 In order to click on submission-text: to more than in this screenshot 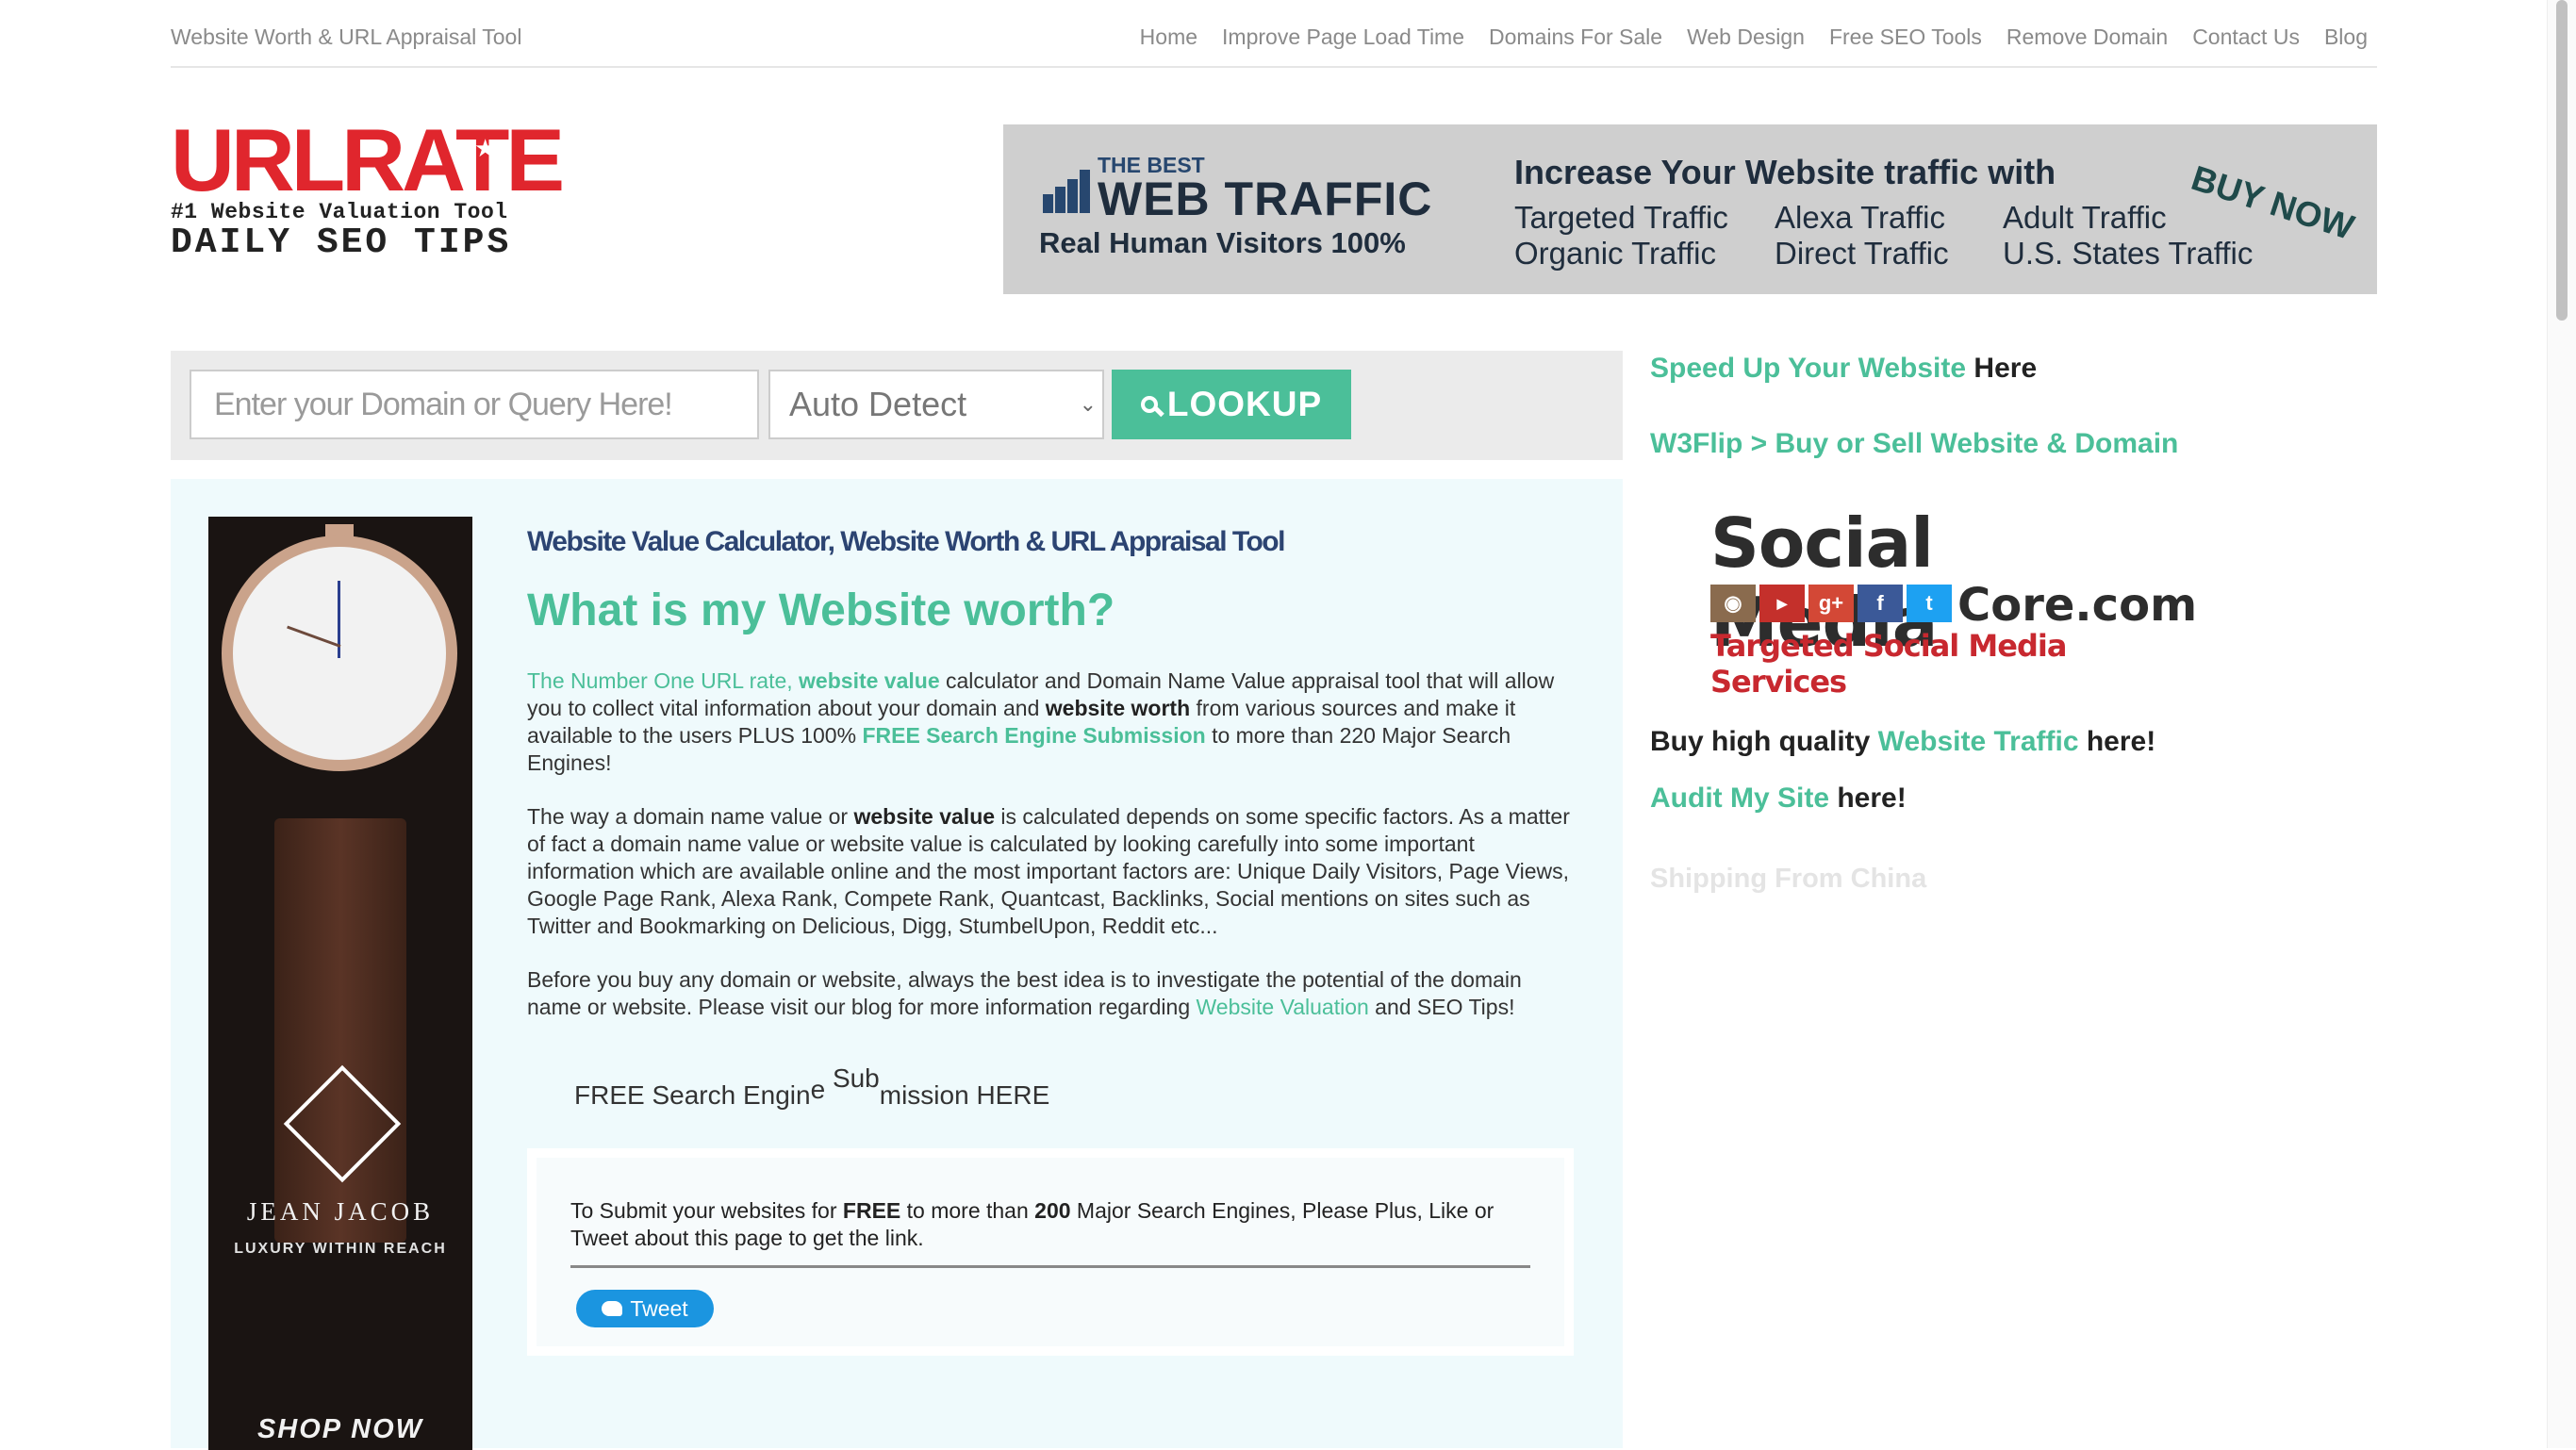, I will do `click(967, 1211)`.